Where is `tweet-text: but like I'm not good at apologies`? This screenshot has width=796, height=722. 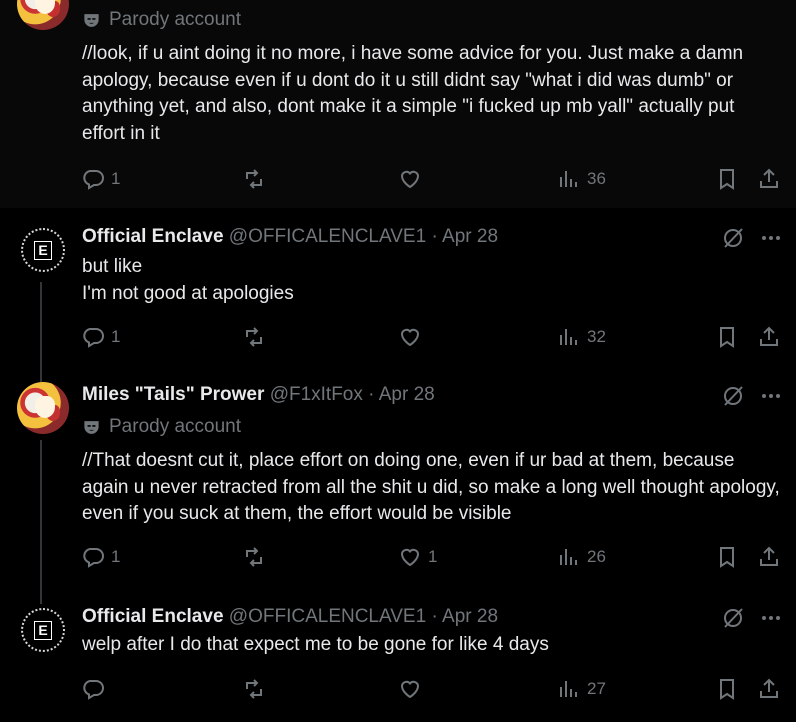
tweet-text: but like I'm not good at apologies is located at coordinates (188, 280).